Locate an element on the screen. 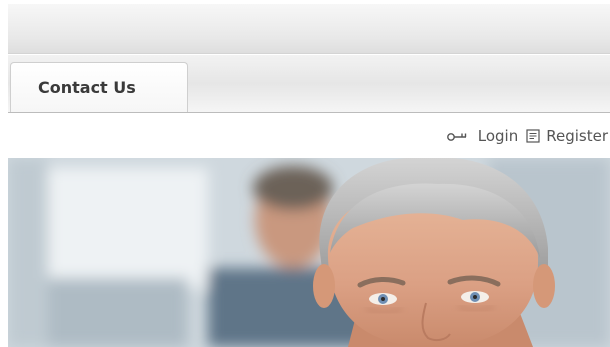  nav-divider is located at coordinates (309, 112).